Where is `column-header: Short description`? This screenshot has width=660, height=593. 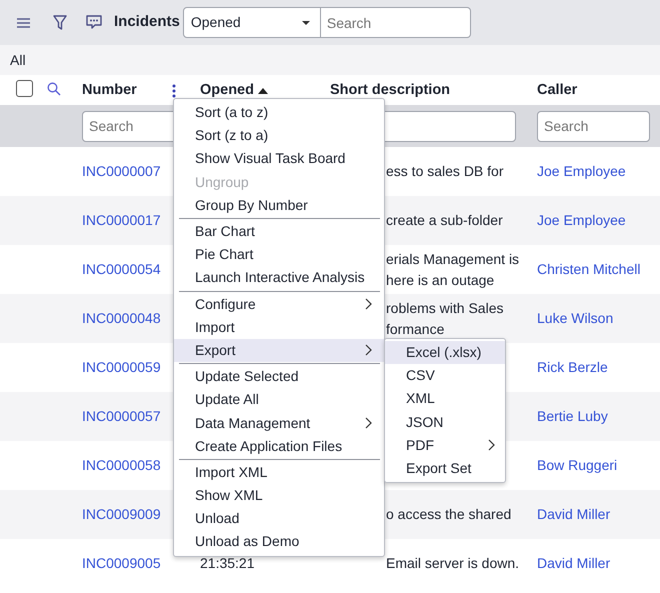 column-header: Short description is located at coordinates (390, 91).